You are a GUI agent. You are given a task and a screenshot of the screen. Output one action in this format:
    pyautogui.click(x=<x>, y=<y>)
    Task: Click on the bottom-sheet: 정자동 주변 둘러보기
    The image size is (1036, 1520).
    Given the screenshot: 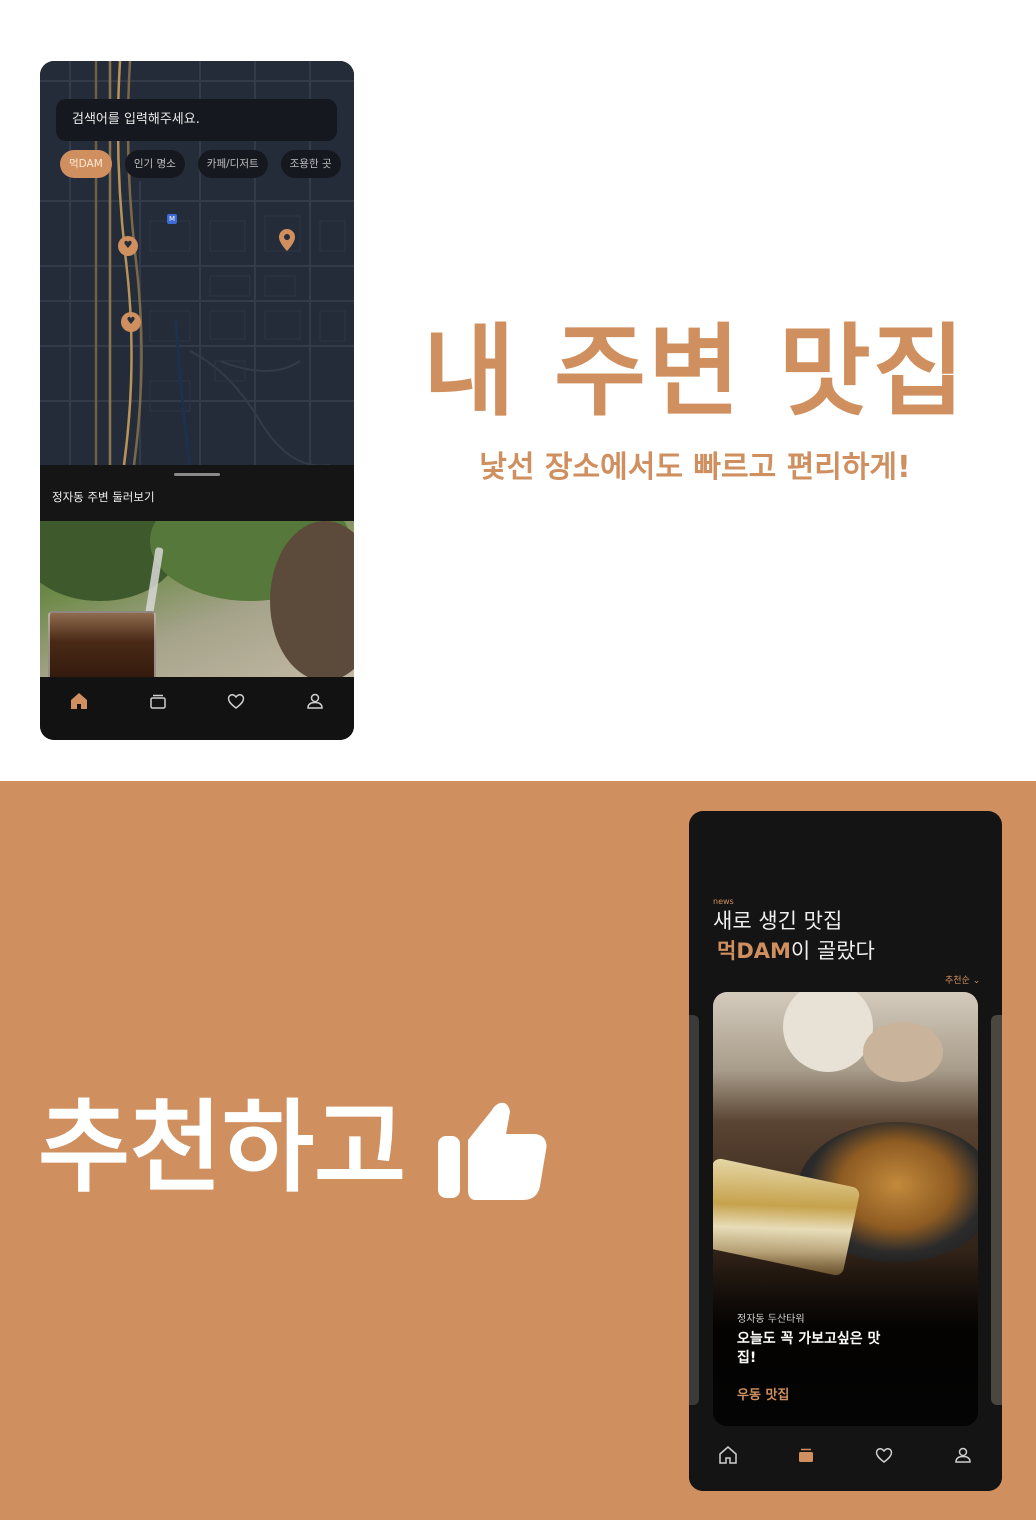 What is the action you would take?
    pyautogui.click(x=197, y=493)
    